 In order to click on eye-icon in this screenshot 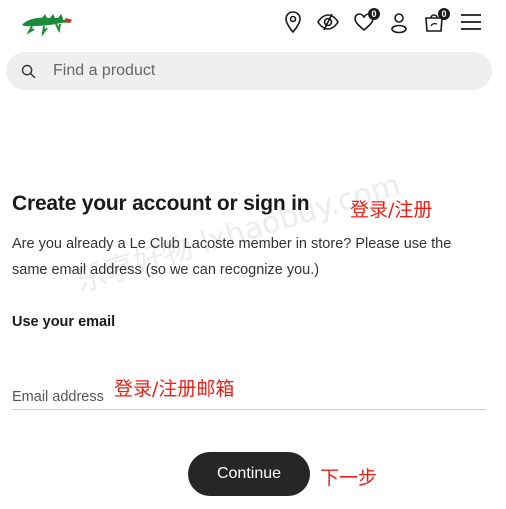, I will do `click(328, 22)`.